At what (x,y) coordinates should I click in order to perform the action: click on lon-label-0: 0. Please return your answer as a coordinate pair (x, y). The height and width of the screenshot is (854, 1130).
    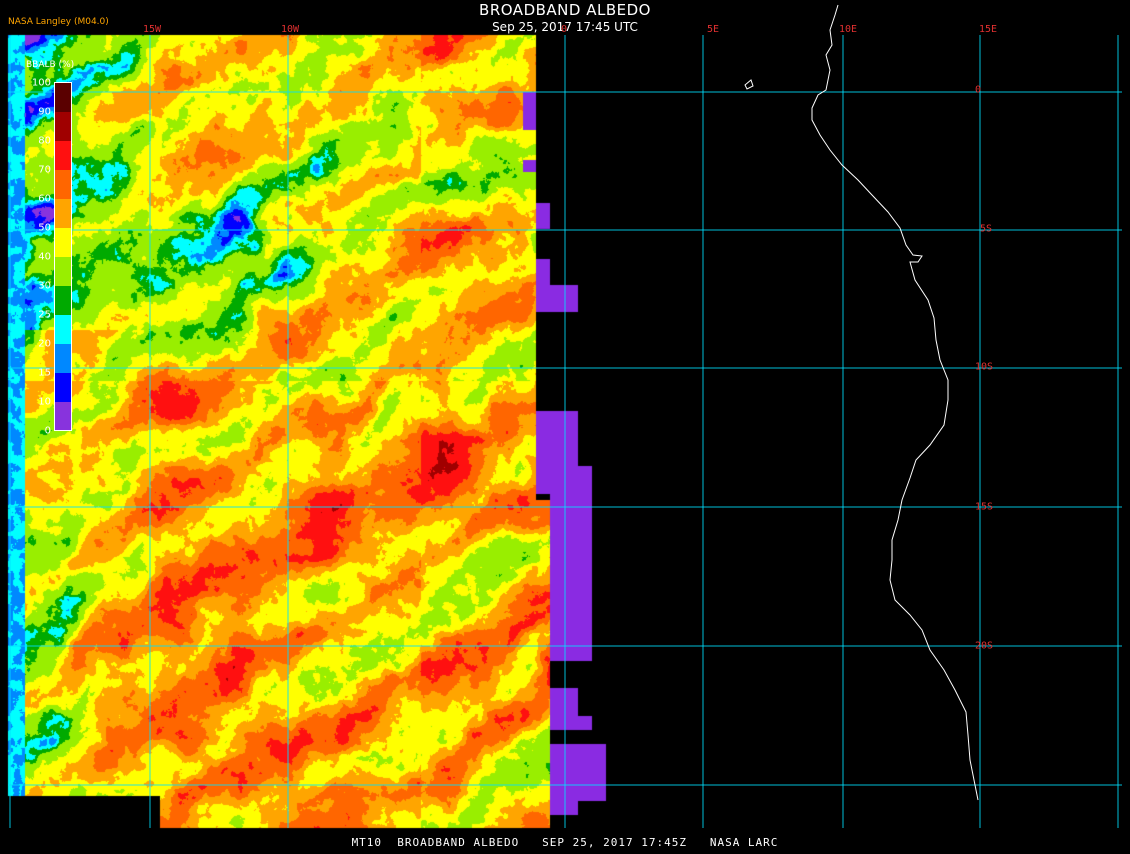
    Looking at the image, I should click on (564, 29).